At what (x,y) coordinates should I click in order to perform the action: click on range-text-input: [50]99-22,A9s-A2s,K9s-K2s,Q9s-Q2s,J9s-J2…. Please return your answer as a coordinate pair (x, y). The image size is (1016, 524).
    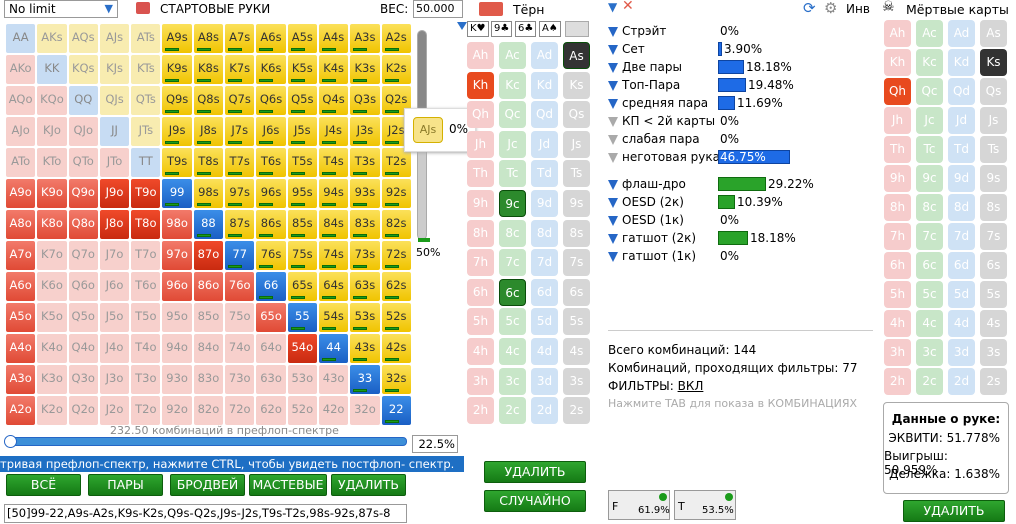
    Looking at the image, I should click on (205, 513).